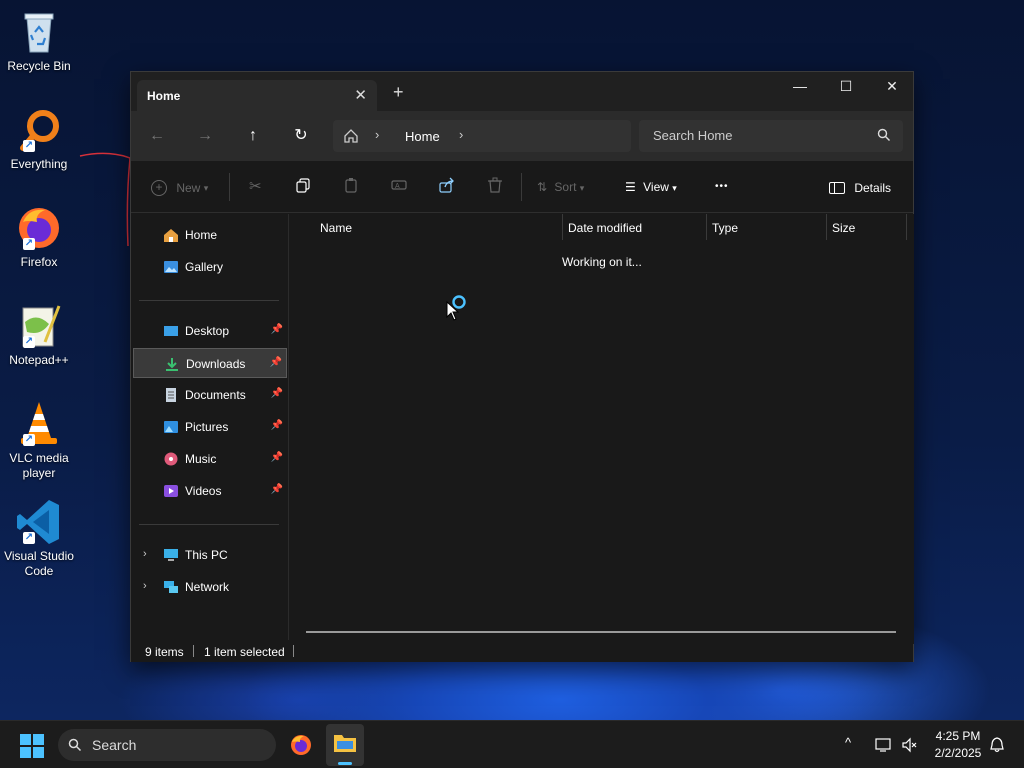 The width and height of the screenshot is (1024, 768). I want to click on sidebar-item-downloads: Downloads 📌, so click(210, 363).